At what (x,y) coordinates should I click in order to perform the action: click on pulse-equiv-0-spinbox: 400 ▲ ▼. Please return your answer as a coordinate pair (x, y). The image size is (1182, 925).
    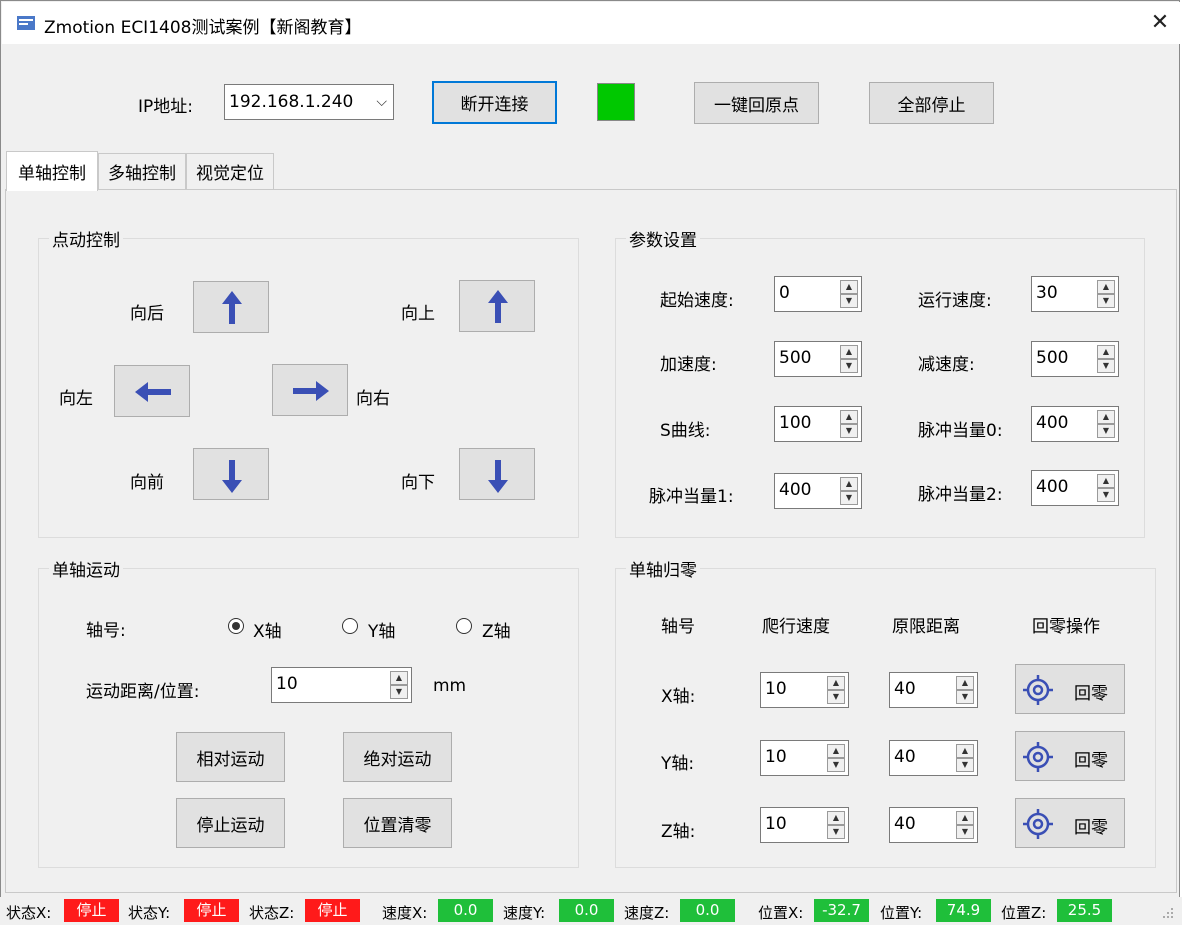
    Looking at the image, I should click on (1075, 424).